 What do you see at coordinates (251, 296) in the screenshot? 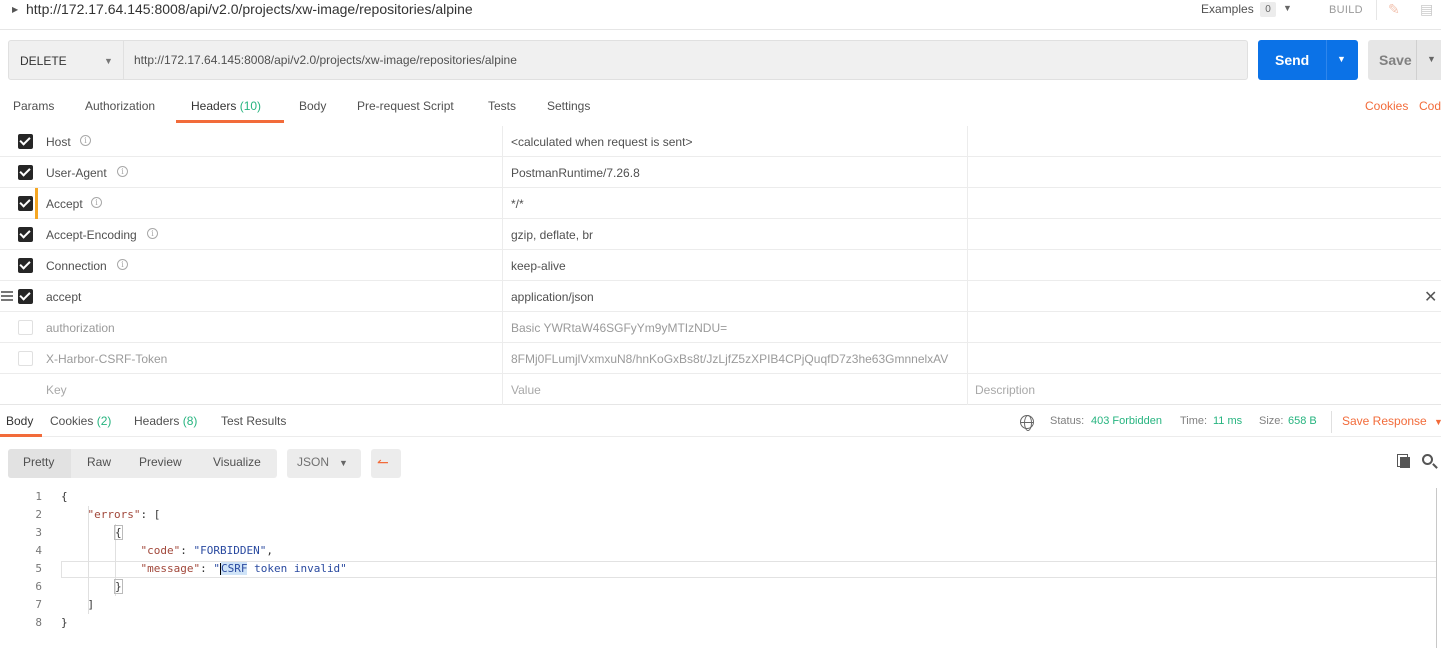
I see `header-key-cell: accept` at bounding box center [251, 296].